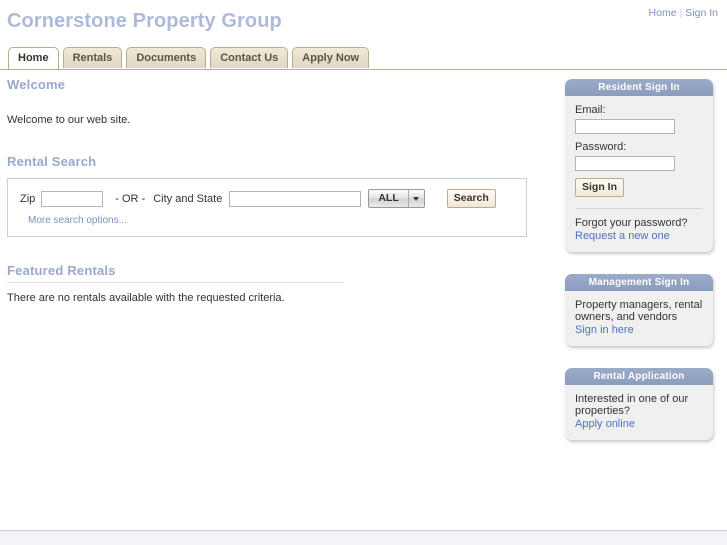  What do you see at coordinates (363, 22) in the screenshot?
I see `site-header: Cornerstone Property Group Home | Sign In` at bounding box center [363, 22].